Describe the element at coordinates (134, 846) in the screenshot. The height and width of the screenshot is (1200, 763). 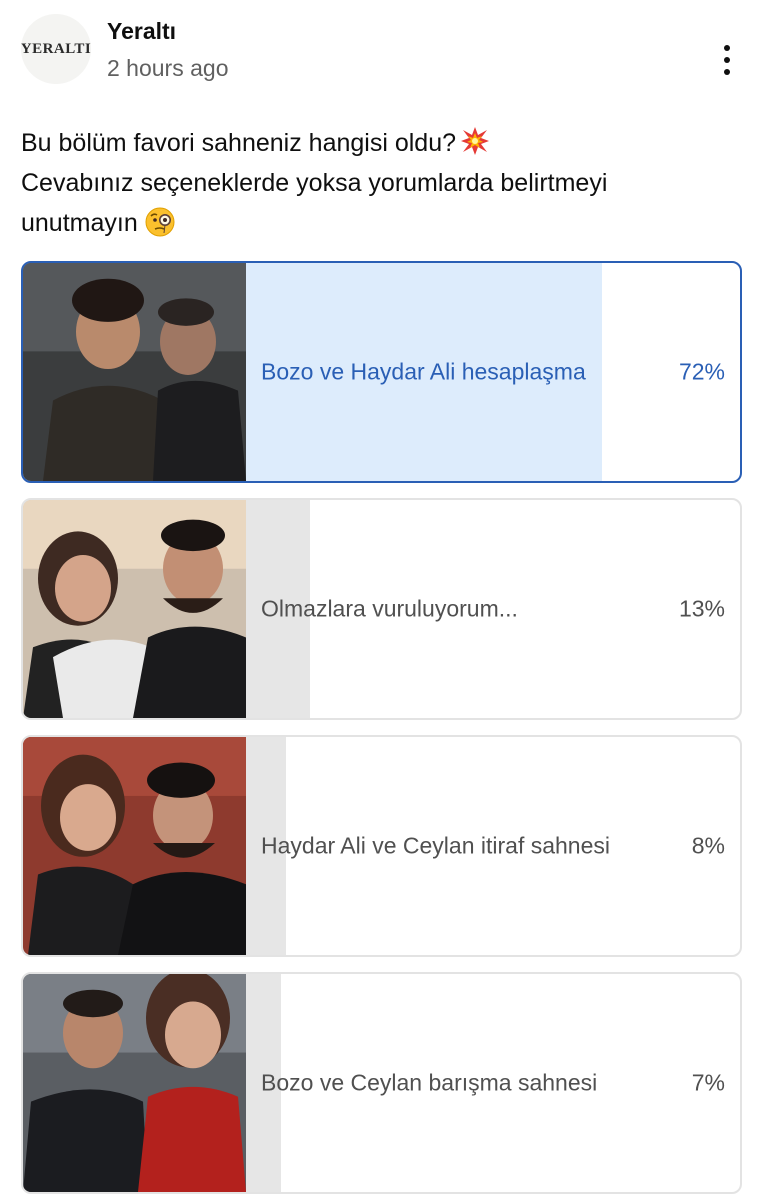
I see `poll-option-3-thumbnail` at that location.